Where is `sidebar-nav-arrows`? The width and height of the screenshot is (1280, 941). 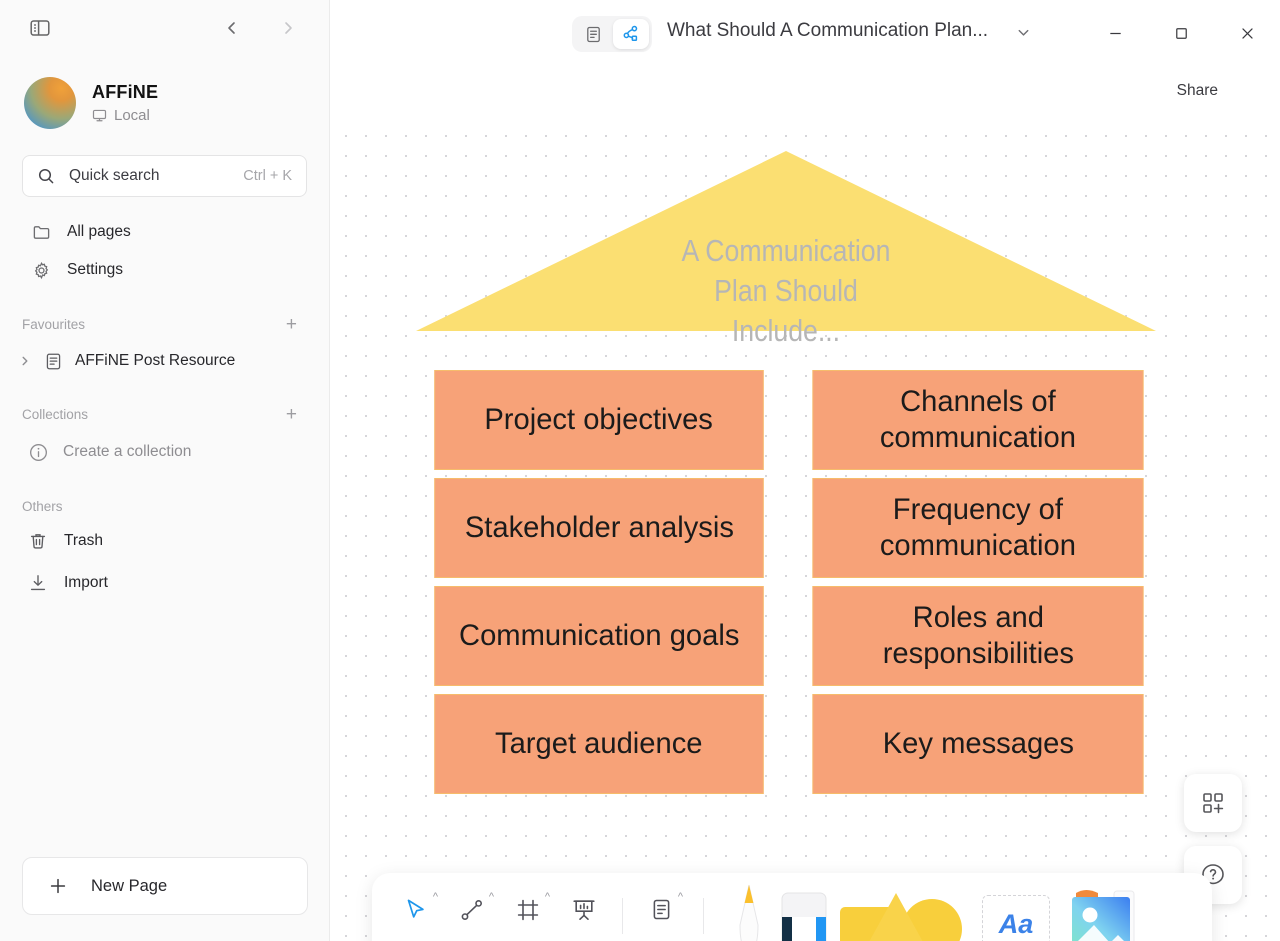
sidebar-nav-arrows is located at coordinates (260, 28).